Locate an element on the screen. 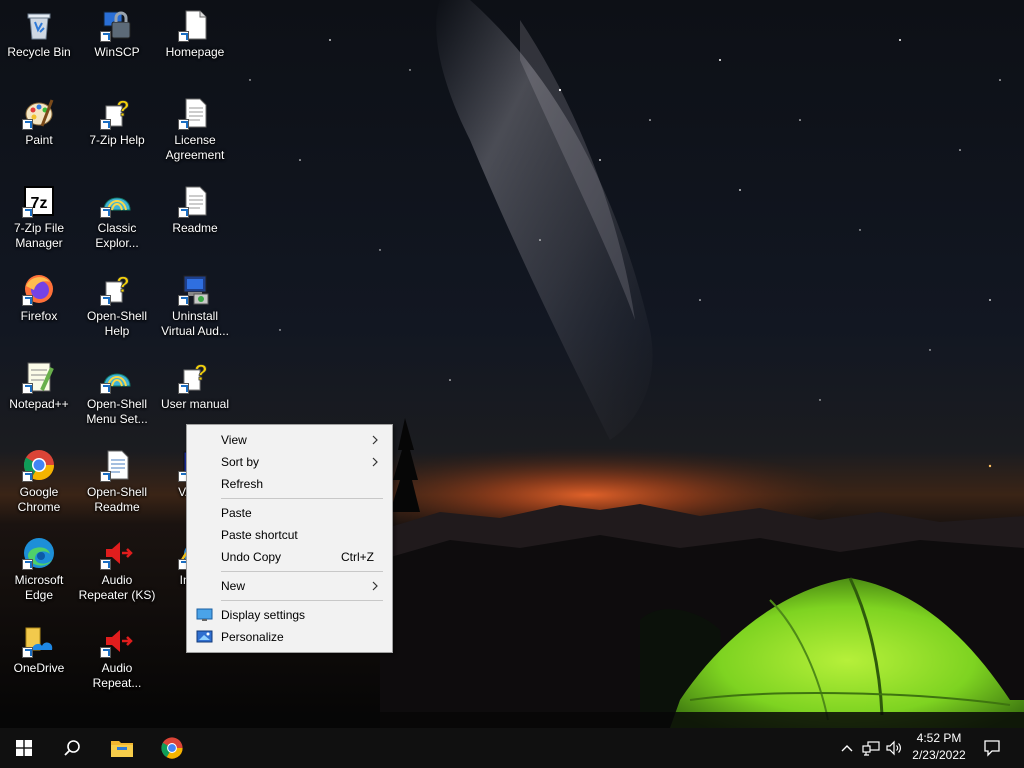 Image resolution: width=1024 pixels, height=768 pixels. svg-text: 7z is located at coordinates (39, 203).